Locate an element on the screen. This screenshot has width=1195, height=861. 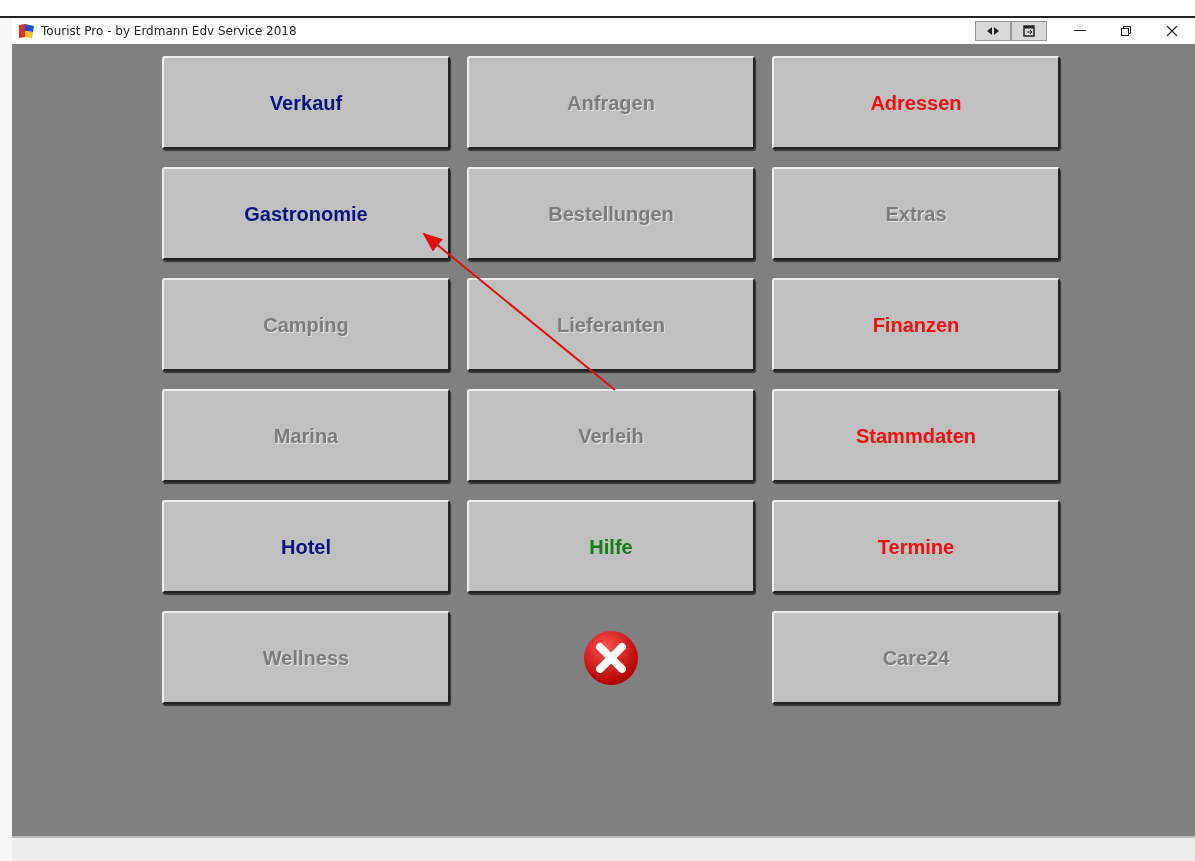
double-arrow-icon is located at coordinates (993, 31).